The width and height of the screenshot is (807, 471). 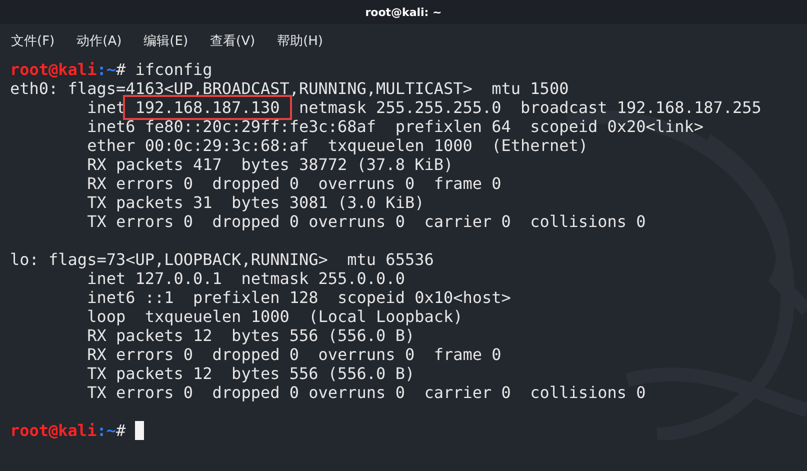 What do you see at coordinates (386, 107) in the screenshot?
I see `terminal-line: inet 192.168.187.130 netmask 255.255.255.0 broadcast 192.168.187.255` at bounding box center [386, 107].